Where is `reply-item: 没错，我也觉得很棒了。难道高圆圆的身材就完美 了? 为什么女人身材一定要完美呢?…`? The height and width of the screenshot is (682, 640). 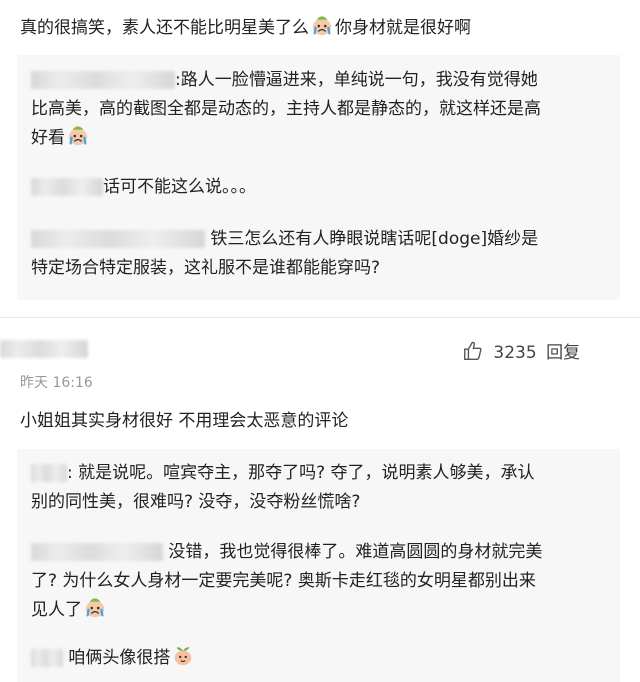 reply-item: 没错，我也觉得很棒了。难道高圆圆的身材就完美 了? 为什么女人身材一定要完美呢?… is located at coordinates (287, 581).